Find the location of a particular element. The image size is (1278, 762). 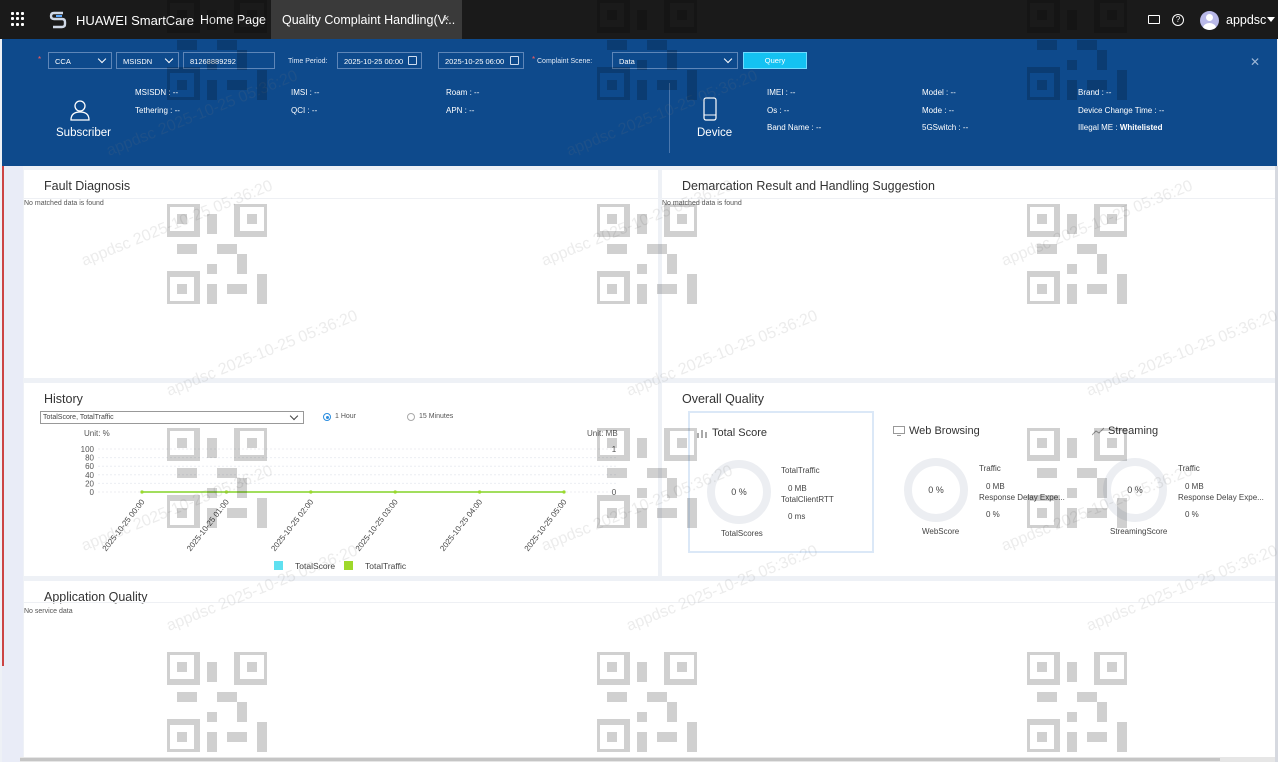

field-illegal-me: Illegal ME : Whitelisted is located at coordinates (1120, 127).